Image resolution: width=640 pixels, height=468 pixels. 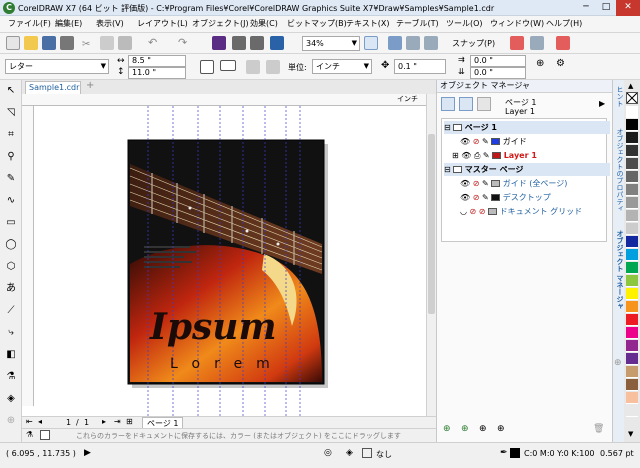 What do you see at coordinates (413, 43) in the screenshot?
I see `show-grid-icon` at bounding box center [413, 43].